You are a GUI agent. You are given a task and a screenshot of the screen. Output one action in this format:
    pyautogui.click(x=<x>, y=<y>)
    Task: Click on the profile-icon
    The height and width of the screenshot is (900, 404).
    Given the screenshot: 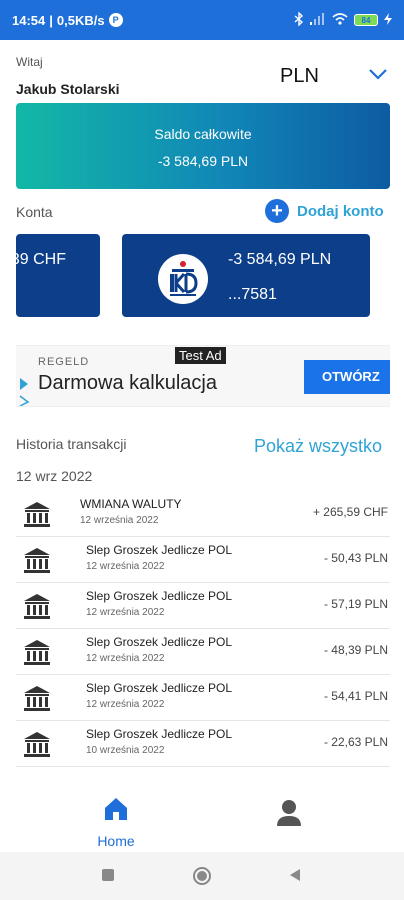 What is the action you would take?
    pyautogui.click(x=289, y=813)
    